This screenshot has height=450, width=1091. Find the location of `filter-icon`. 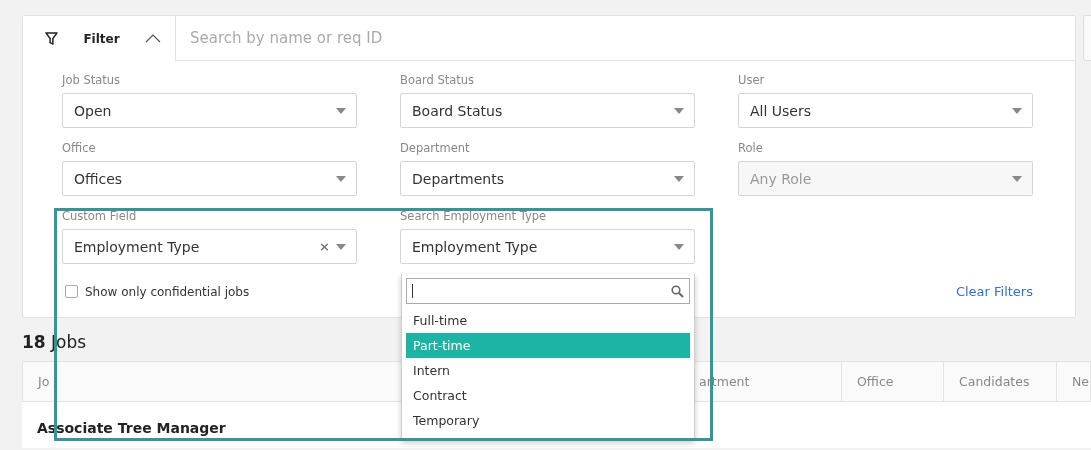

filter-icon is located at coordinates (51, 38).